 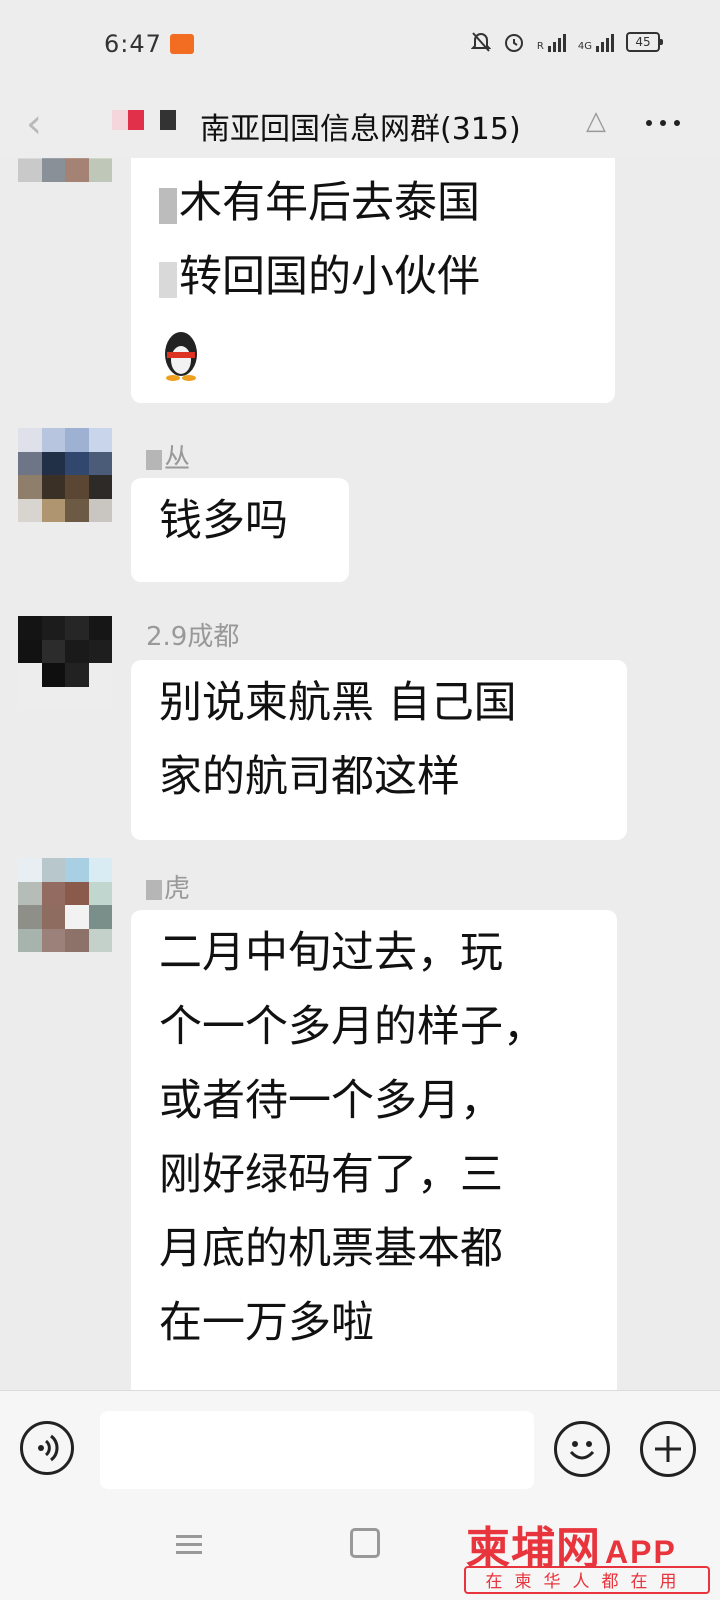 I want to click on chat-header: ‹ 南亚回国信息网群(315) △, so click(x=360, y=124).